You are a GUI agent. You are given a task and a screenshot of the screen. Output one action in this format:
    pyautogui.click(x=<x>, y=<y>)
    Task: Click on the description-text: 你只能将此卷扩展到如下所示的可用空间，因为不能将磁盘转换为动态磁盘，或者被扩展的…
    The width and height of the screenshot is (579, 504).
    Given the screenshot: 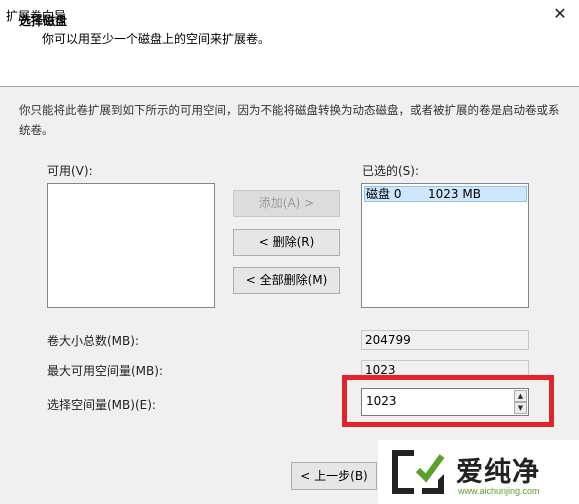 What is the action you would take?
    pyautogui.click(x=289, y=120)
    